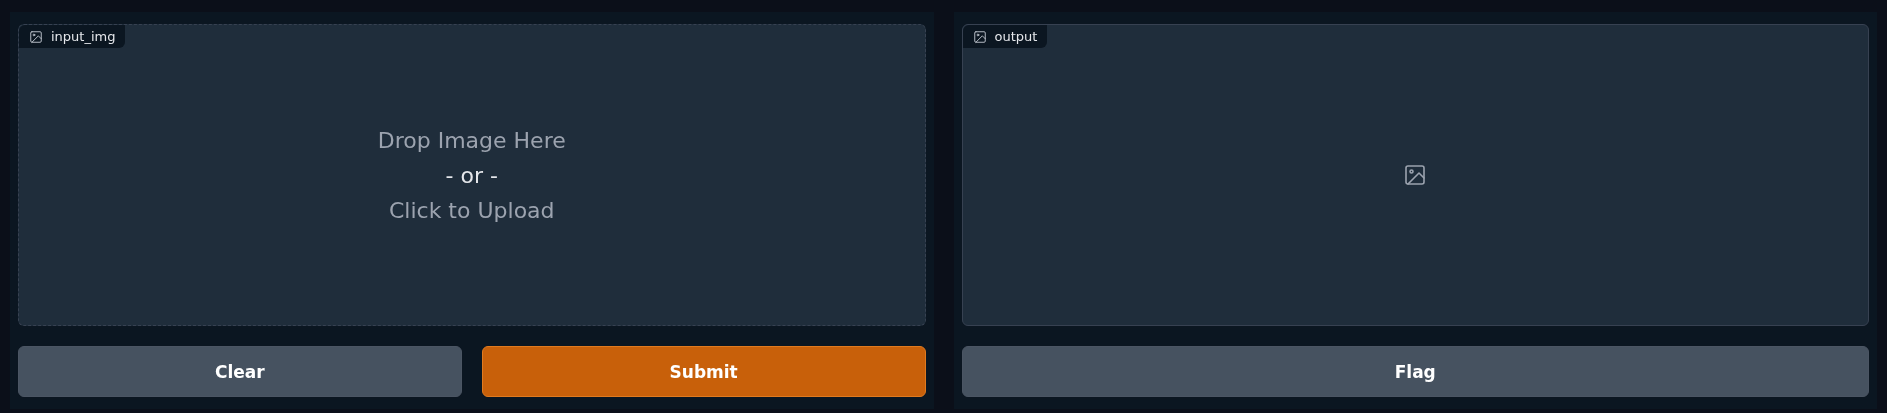  What do you see at coordinates (703, 371) in the screenshot?
I see `submit-button: Submit` at bounding box center [703, 371].